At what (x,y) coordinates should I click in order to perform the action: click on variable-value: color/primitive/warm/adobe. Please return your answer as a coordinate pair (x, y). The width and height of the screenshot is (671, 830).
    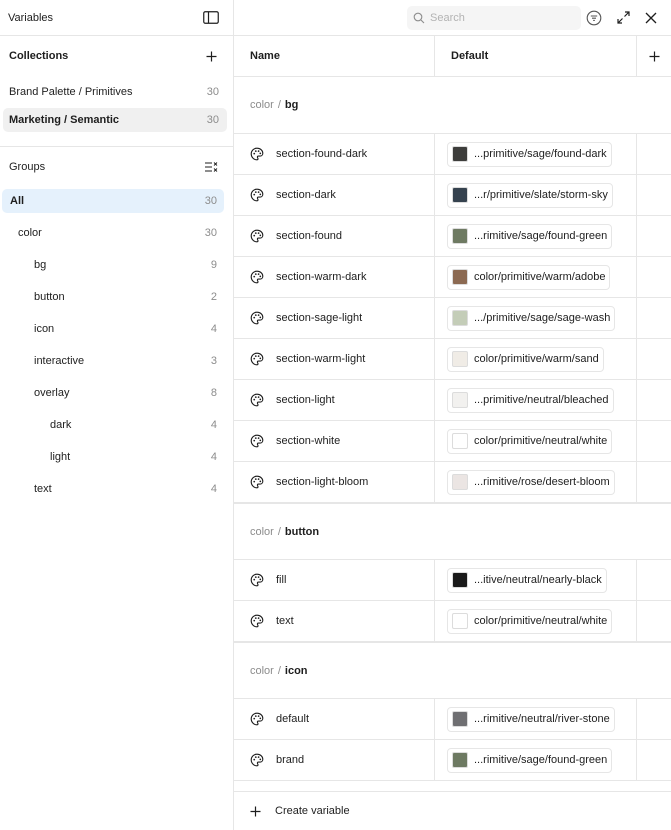
    Looking at the image, I should click on (540, 277).